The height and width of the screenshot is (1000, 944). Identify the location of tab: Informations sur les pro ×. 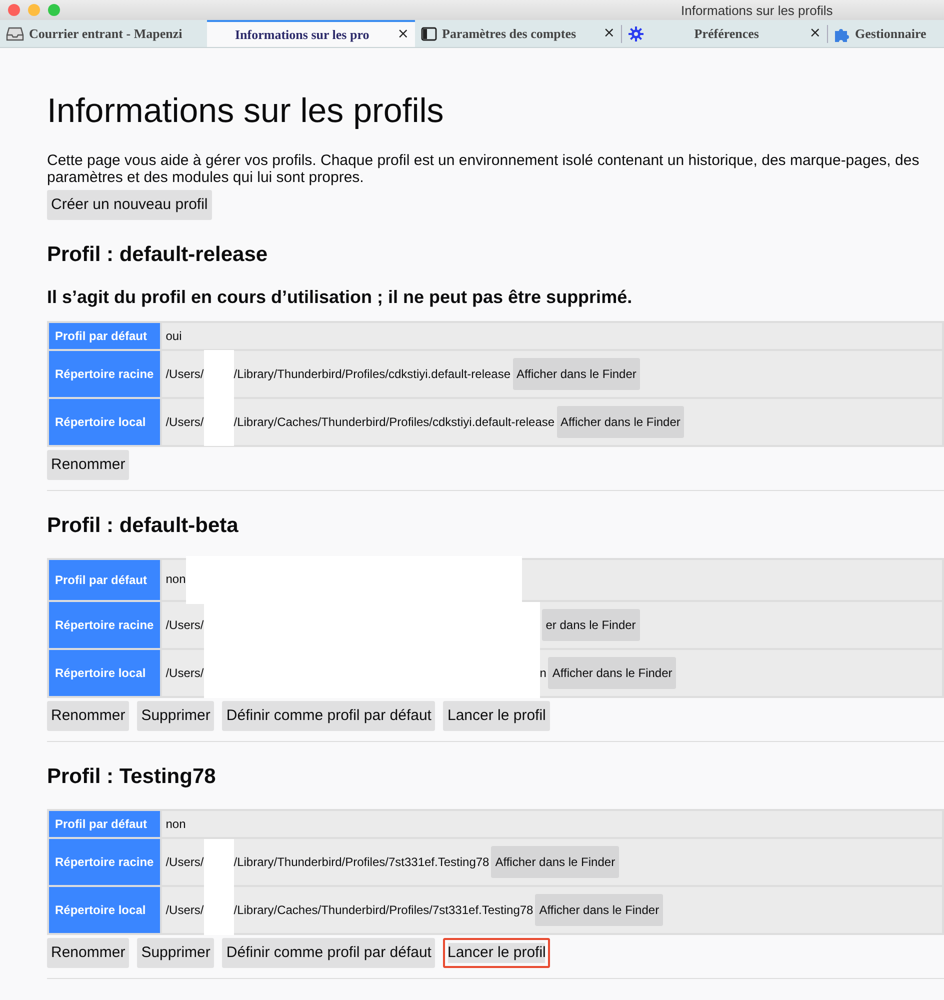
(311, 33).